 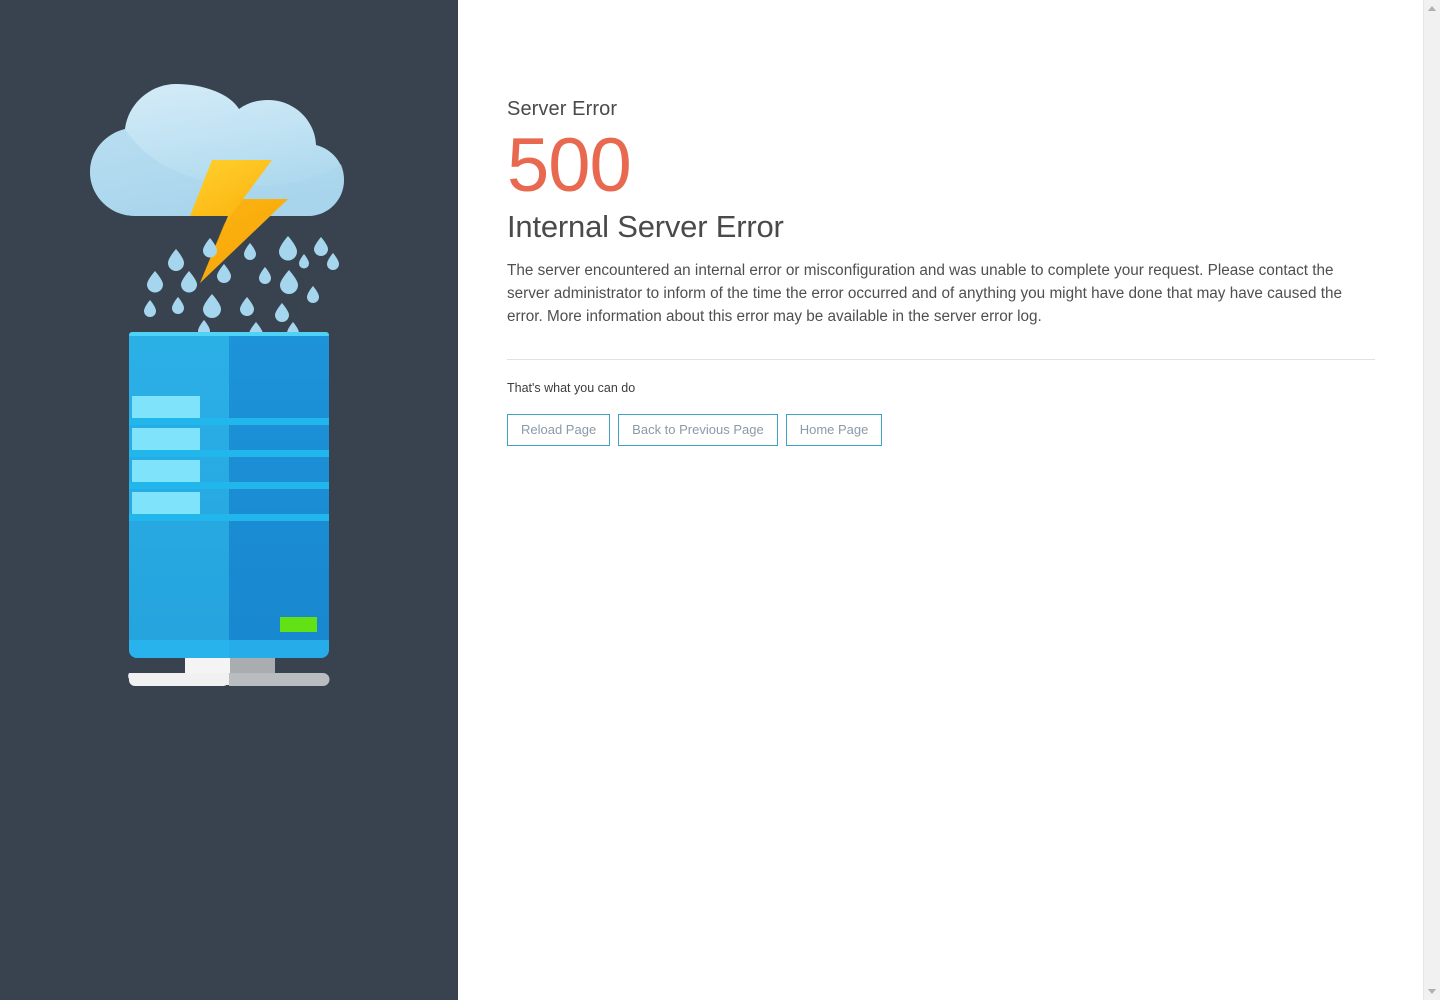 I want to click on scroll-up-arrow-icon, so click(x=1432, y=8).